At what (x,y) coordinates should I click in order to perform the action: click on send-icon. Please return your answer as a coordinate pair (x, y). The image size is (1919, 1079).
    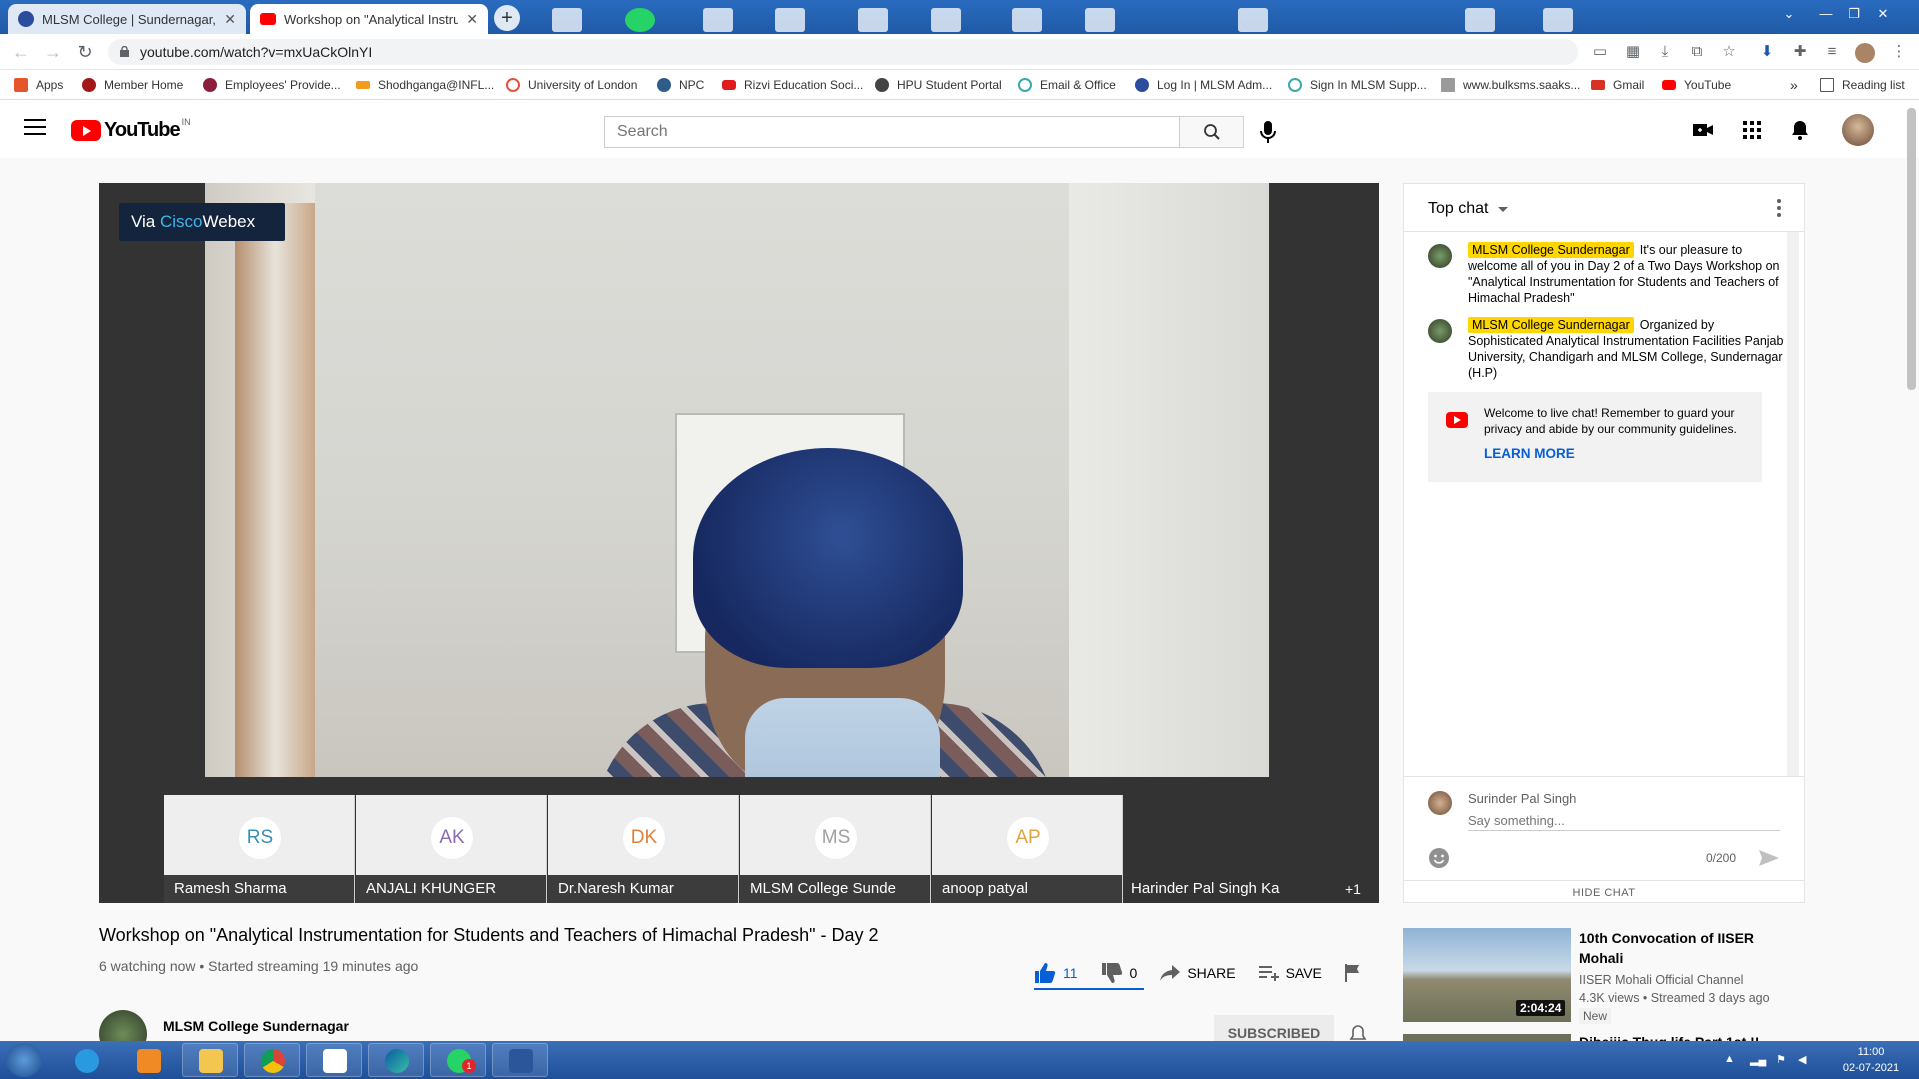
    Looking at the image, I should click on (1769, 858).